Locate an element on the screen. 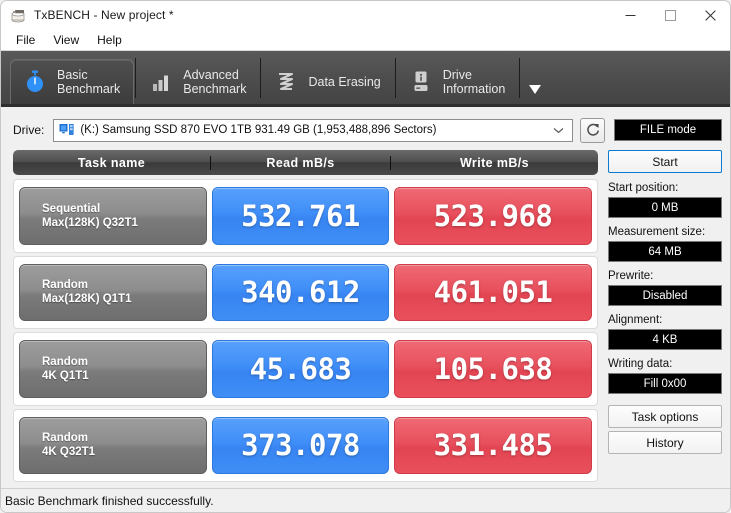 The width and height of the screenshot is (731, 513). refresh-icon is located at coordinates (592, 129).